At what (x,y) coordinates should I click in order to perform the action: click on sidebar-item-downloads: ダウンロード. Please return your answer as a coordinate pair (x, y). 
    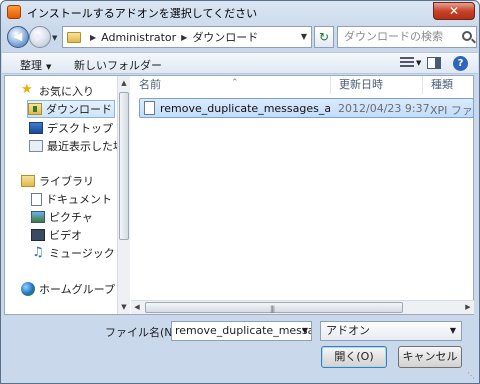
    Looking at the image, I should click on (71, 109).